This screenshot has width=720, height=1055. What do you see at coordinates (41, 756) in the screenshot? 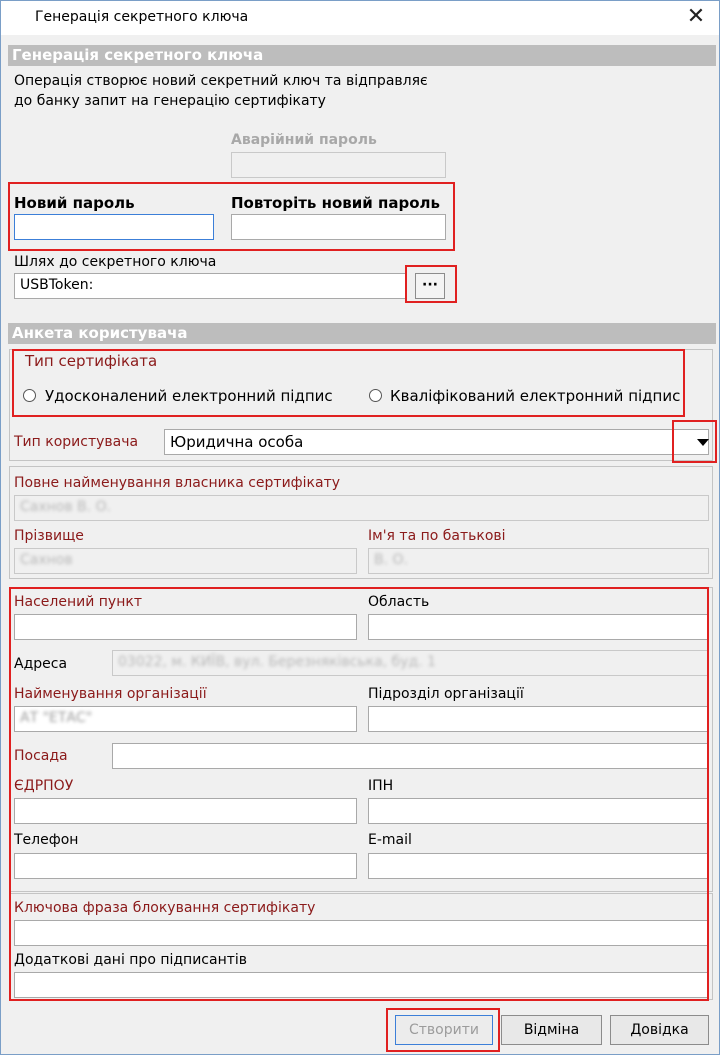
I see `position-label: Посада` at bounding box center [41, 756].